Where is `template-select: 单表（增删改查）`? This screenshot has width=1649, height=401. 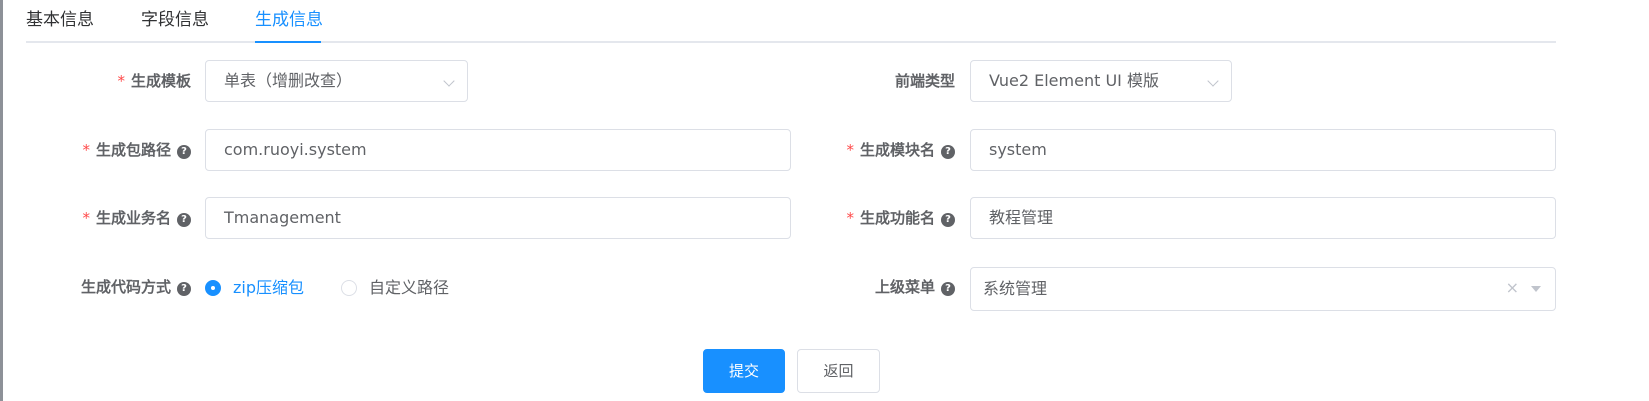 template-select: 单表（增删改查） is located at coordinates (336, 81).